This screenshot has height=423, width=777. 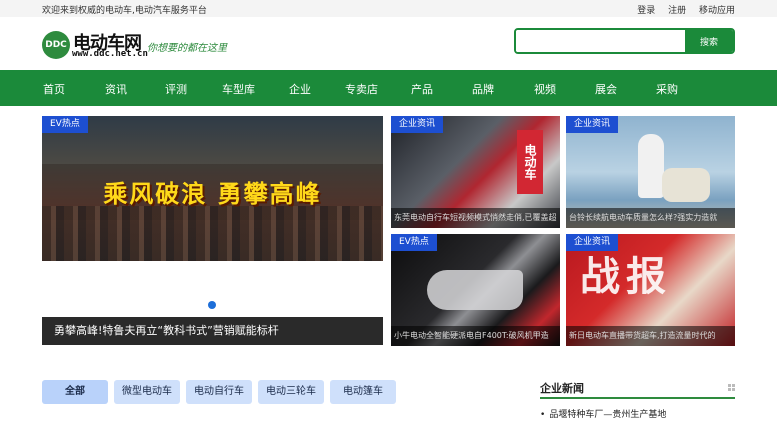 I want to click on nav-item-products: 产品, so click(x=422, y=89).